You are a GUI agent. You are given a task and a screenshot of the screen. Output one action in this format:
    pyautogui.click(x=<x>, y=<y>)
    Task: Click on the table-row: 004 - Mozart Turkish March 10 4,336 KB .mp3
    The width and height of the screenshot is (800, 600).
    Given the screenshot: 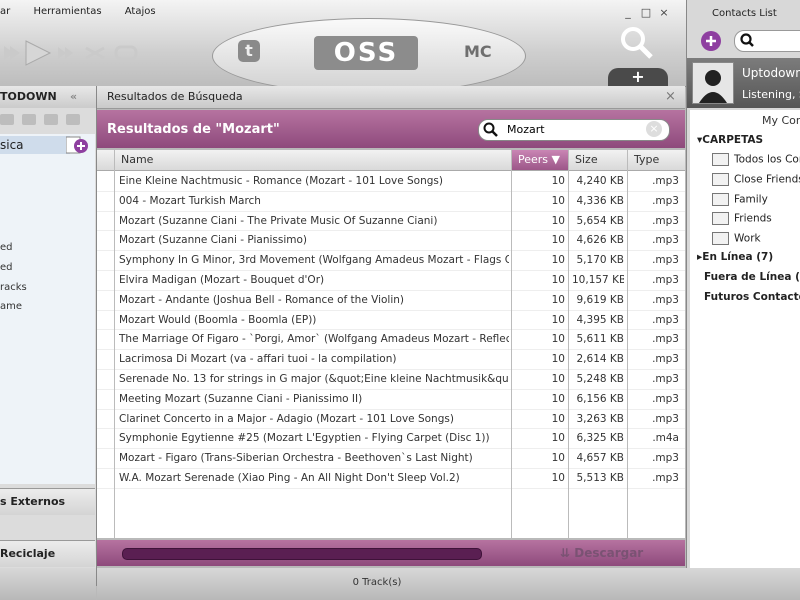 What is the action you would take?
    pyautogui.click(x=391, y=201)
    